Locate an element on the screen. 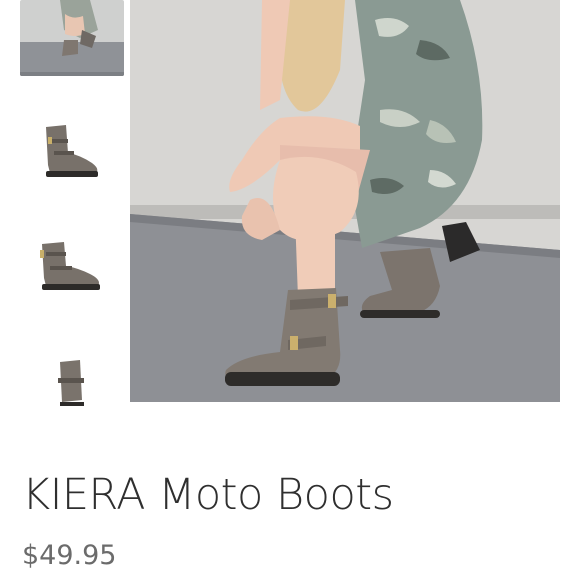  model-photo-thumbnail-image is located at coordinates (72, 38).